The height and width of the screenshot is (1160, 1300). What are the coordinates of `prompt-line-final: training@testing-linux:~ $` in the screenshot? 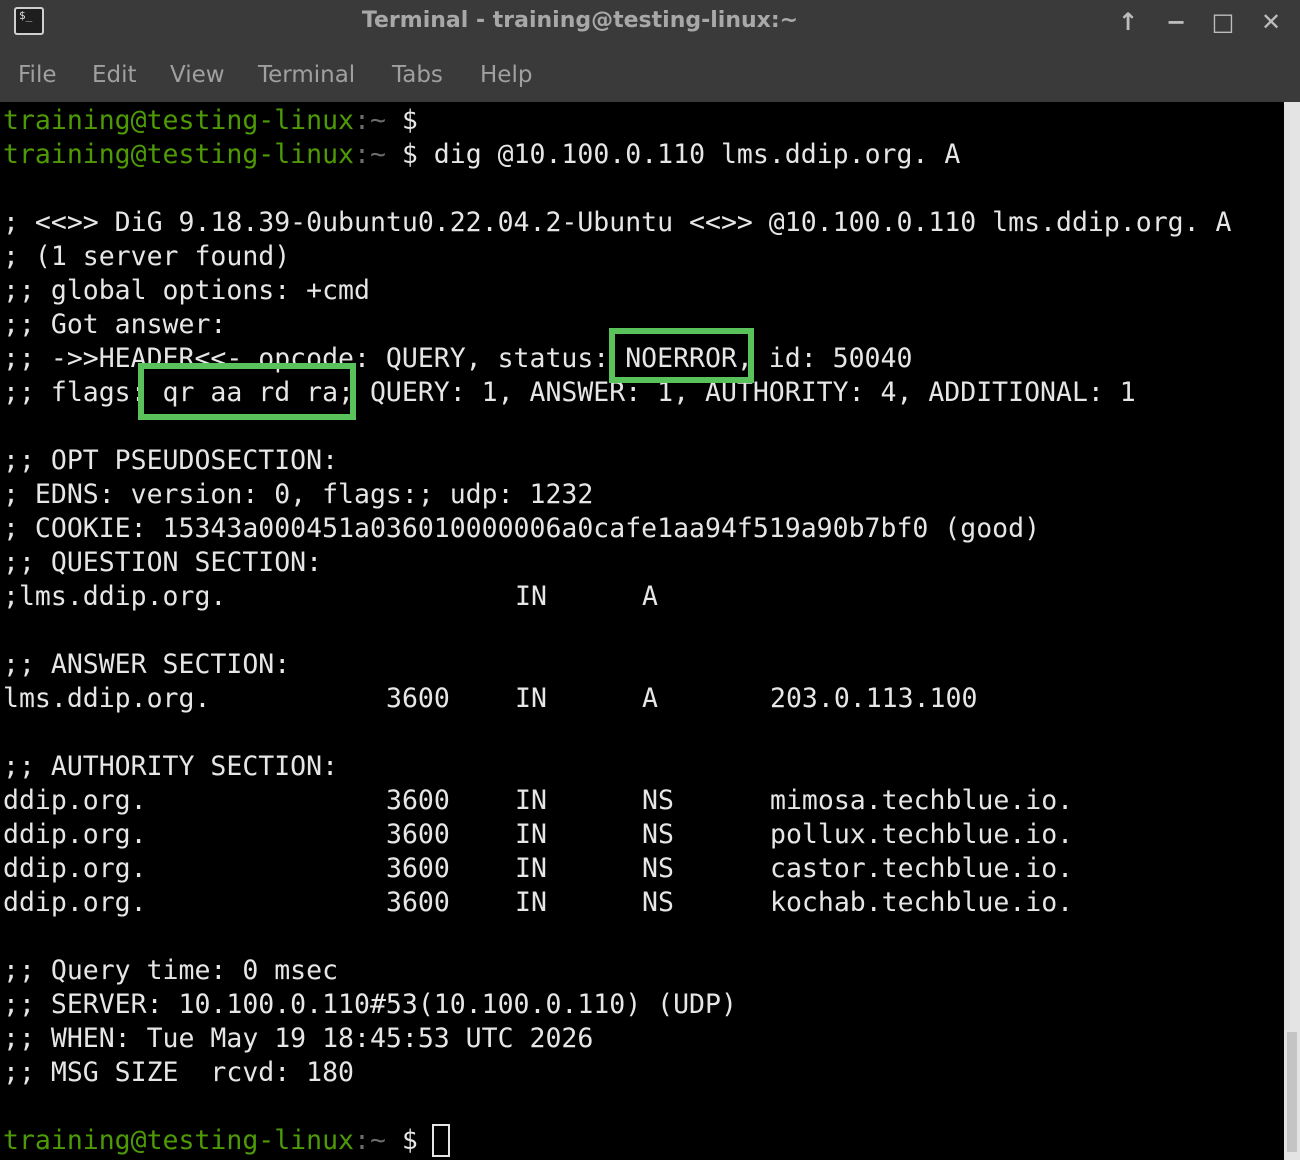 It's located at (218, 1141).